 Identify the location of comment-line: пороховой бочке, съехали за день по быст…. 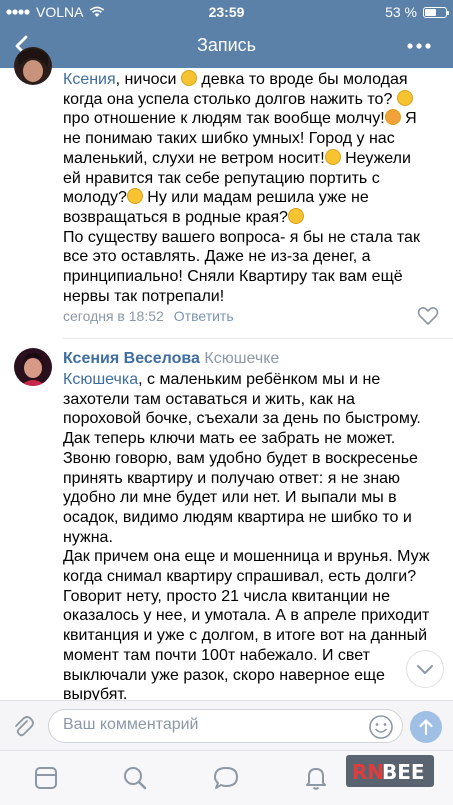
(242, 419).